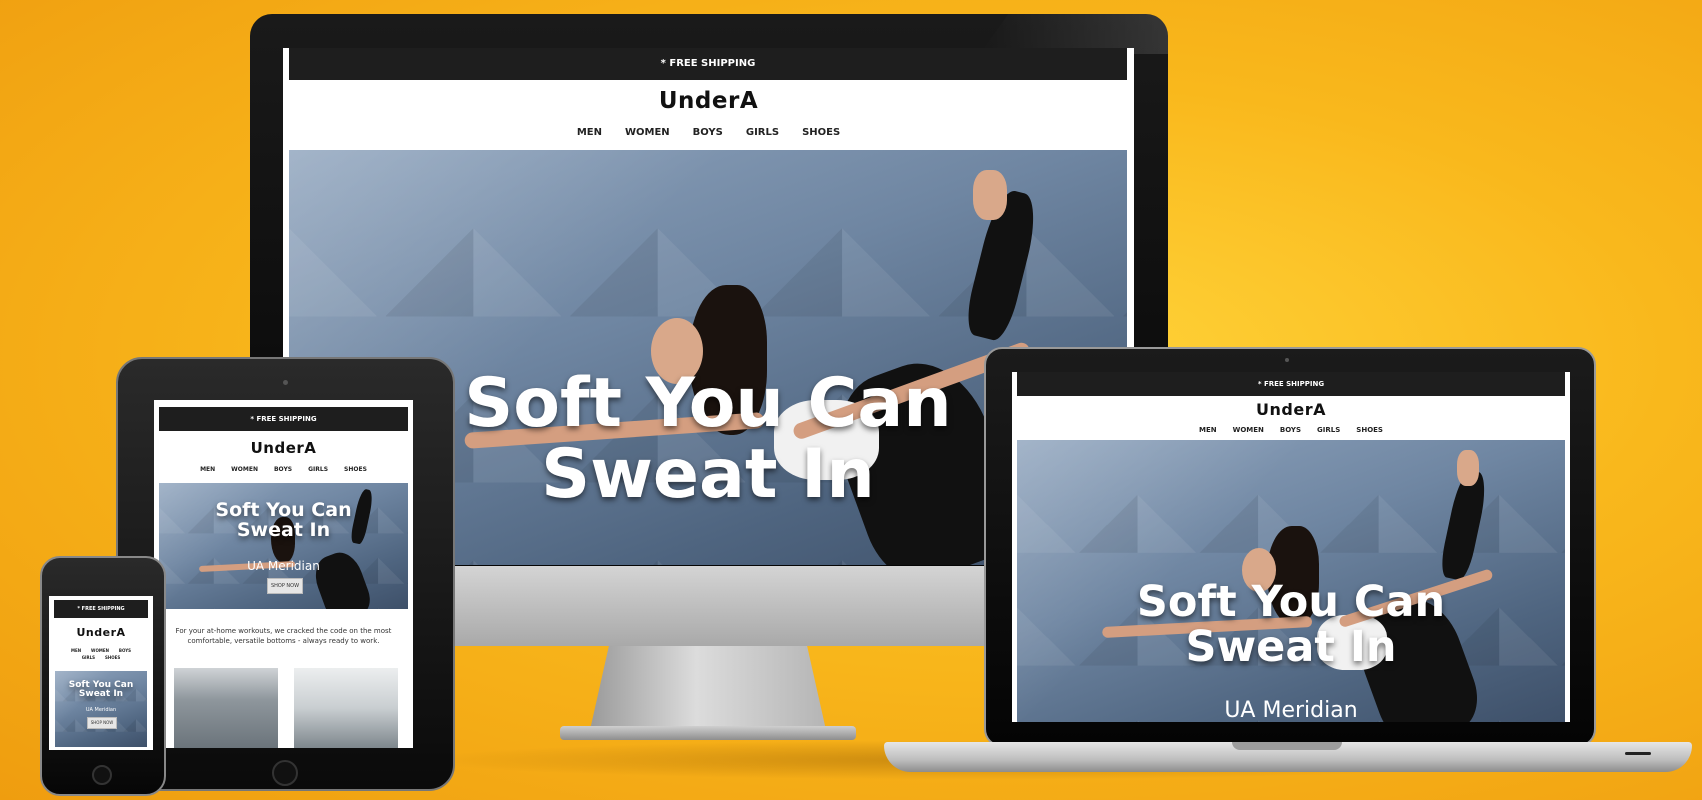 The height and width of the screenshot is (800, 1702). I want to click on laptop-camera, so click(1287, 360).